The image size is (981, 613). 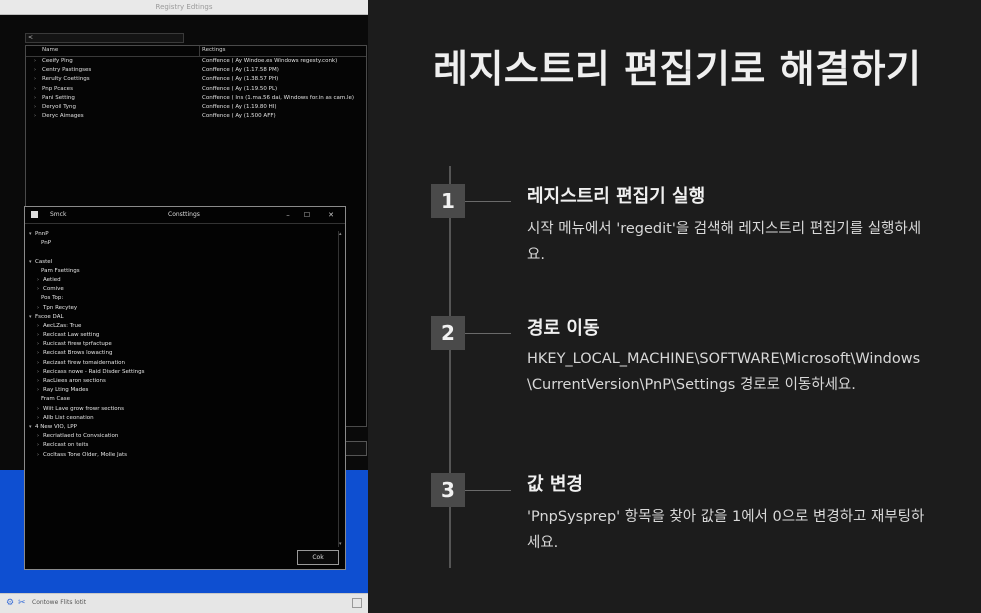 What do you see at coordinates (331, 215) in the screenshot?
I see `close-icon: ✕` at bounding box center [331, 215].